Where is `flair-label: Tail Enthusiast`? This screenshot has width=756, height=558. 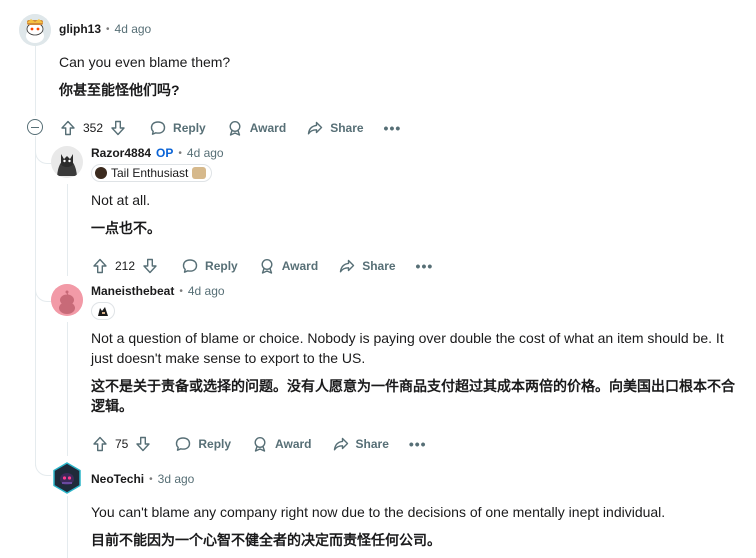 flair-label: Tail Enthusiast is located at coordinates (150, 173).